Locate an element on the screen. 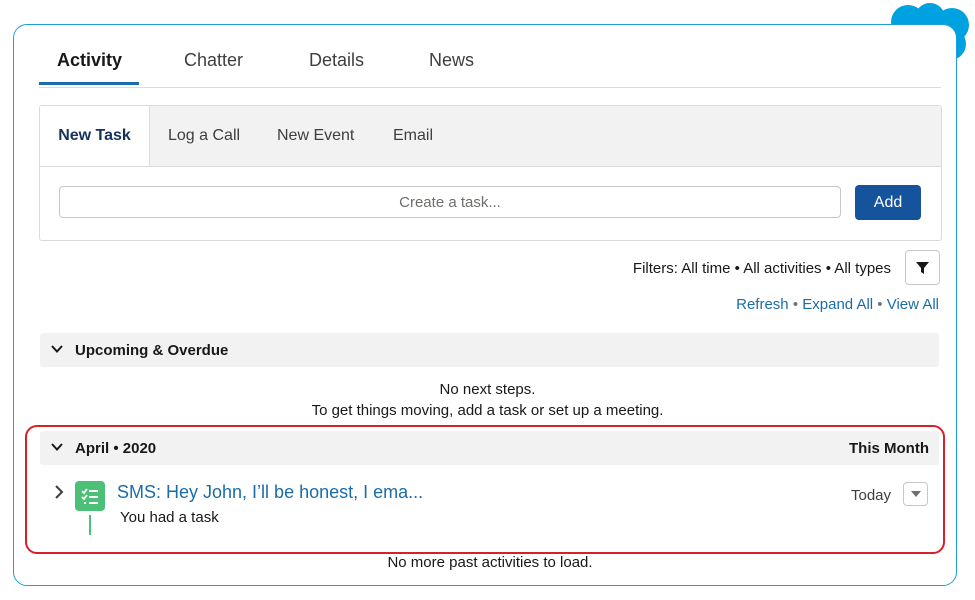 This screenshot has width=975, height=600. tab-news: News is located at coordinates (451, 60).